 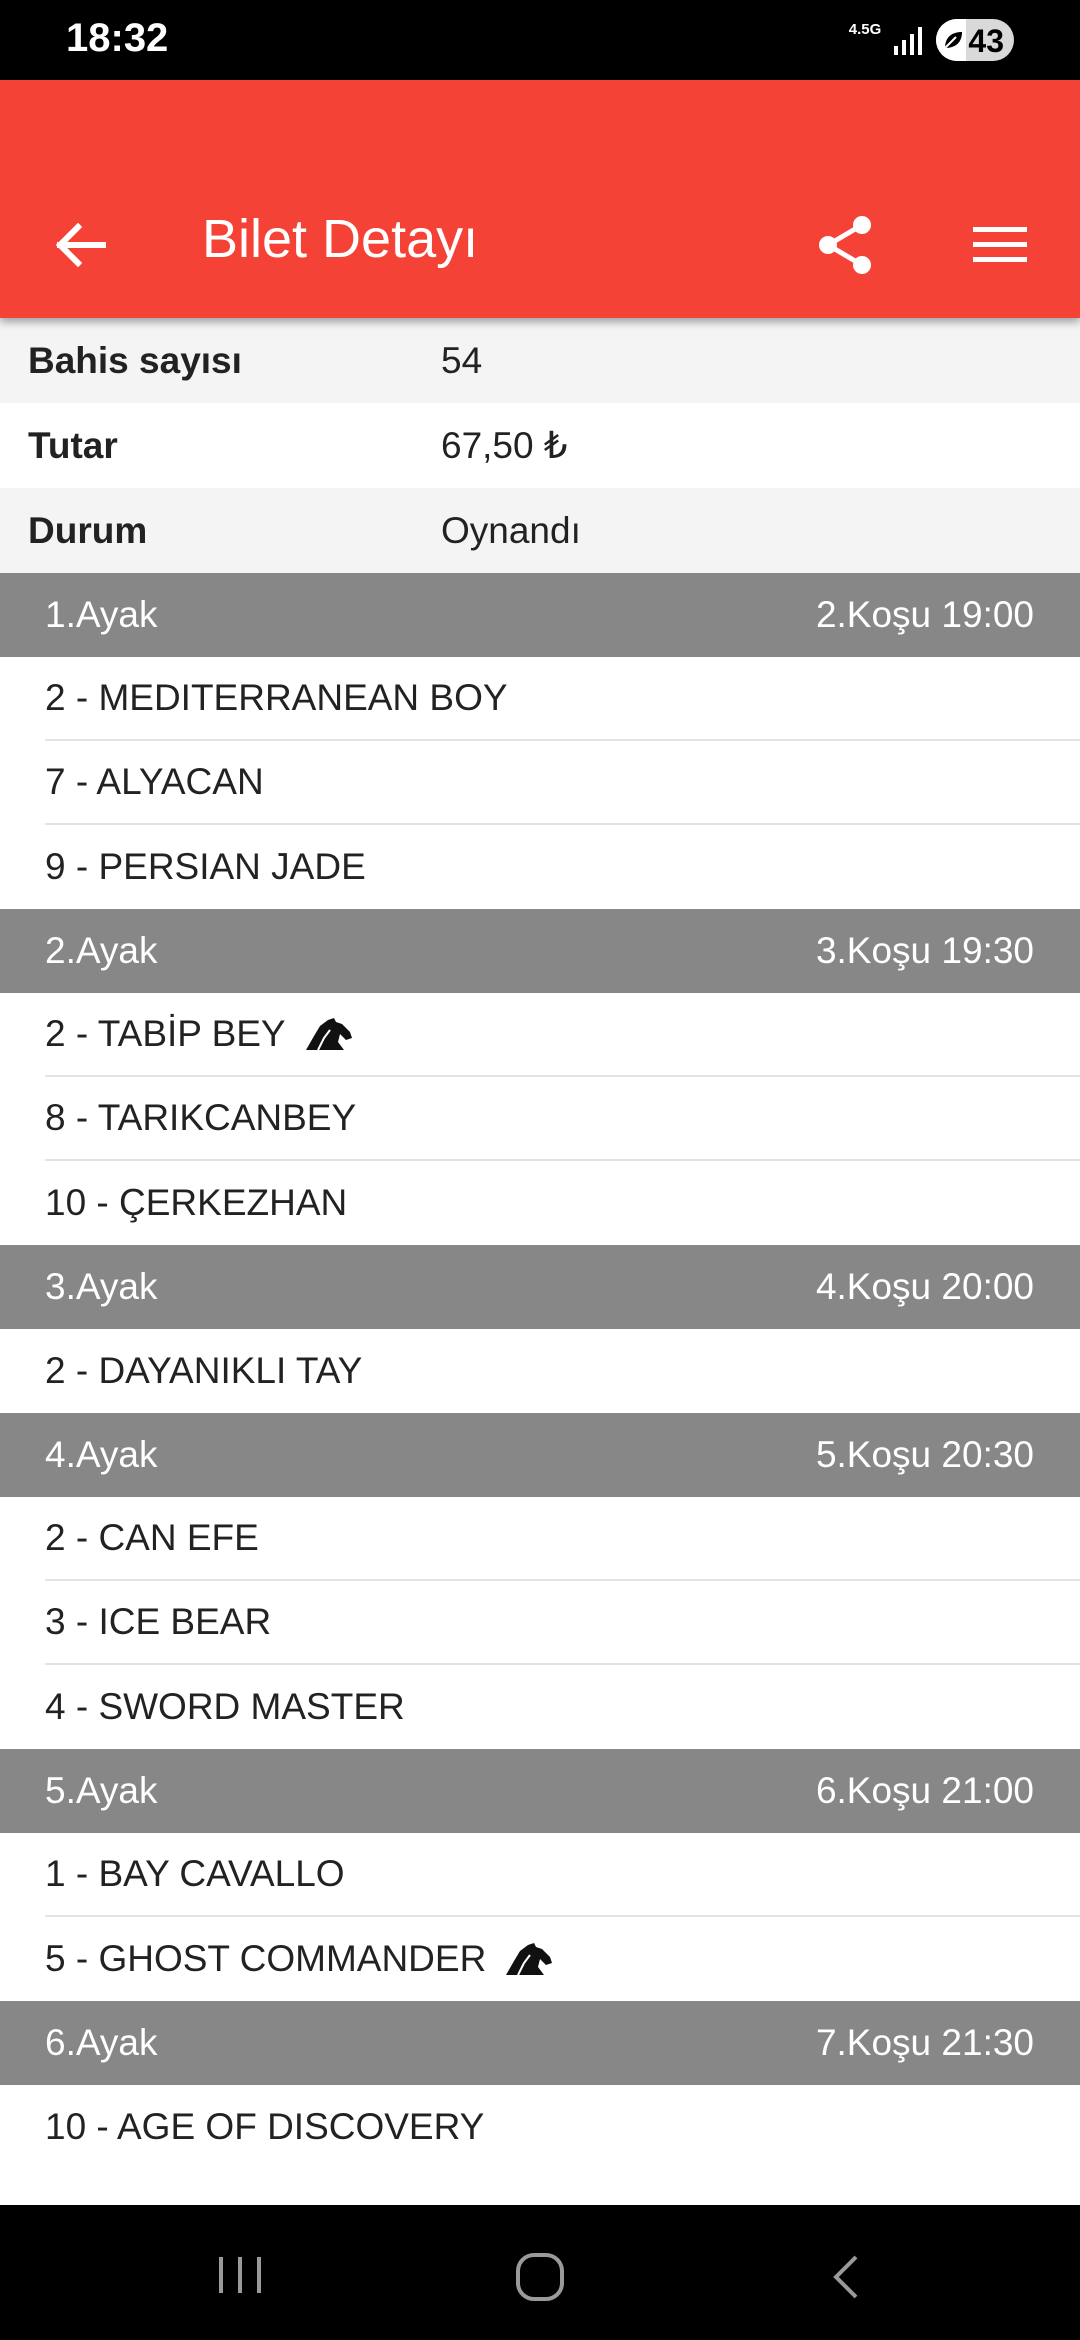 What do you see at coordinates (986, 41) in the screenshot?
I see `battery-level: 43` at bounding box center [986, 41].